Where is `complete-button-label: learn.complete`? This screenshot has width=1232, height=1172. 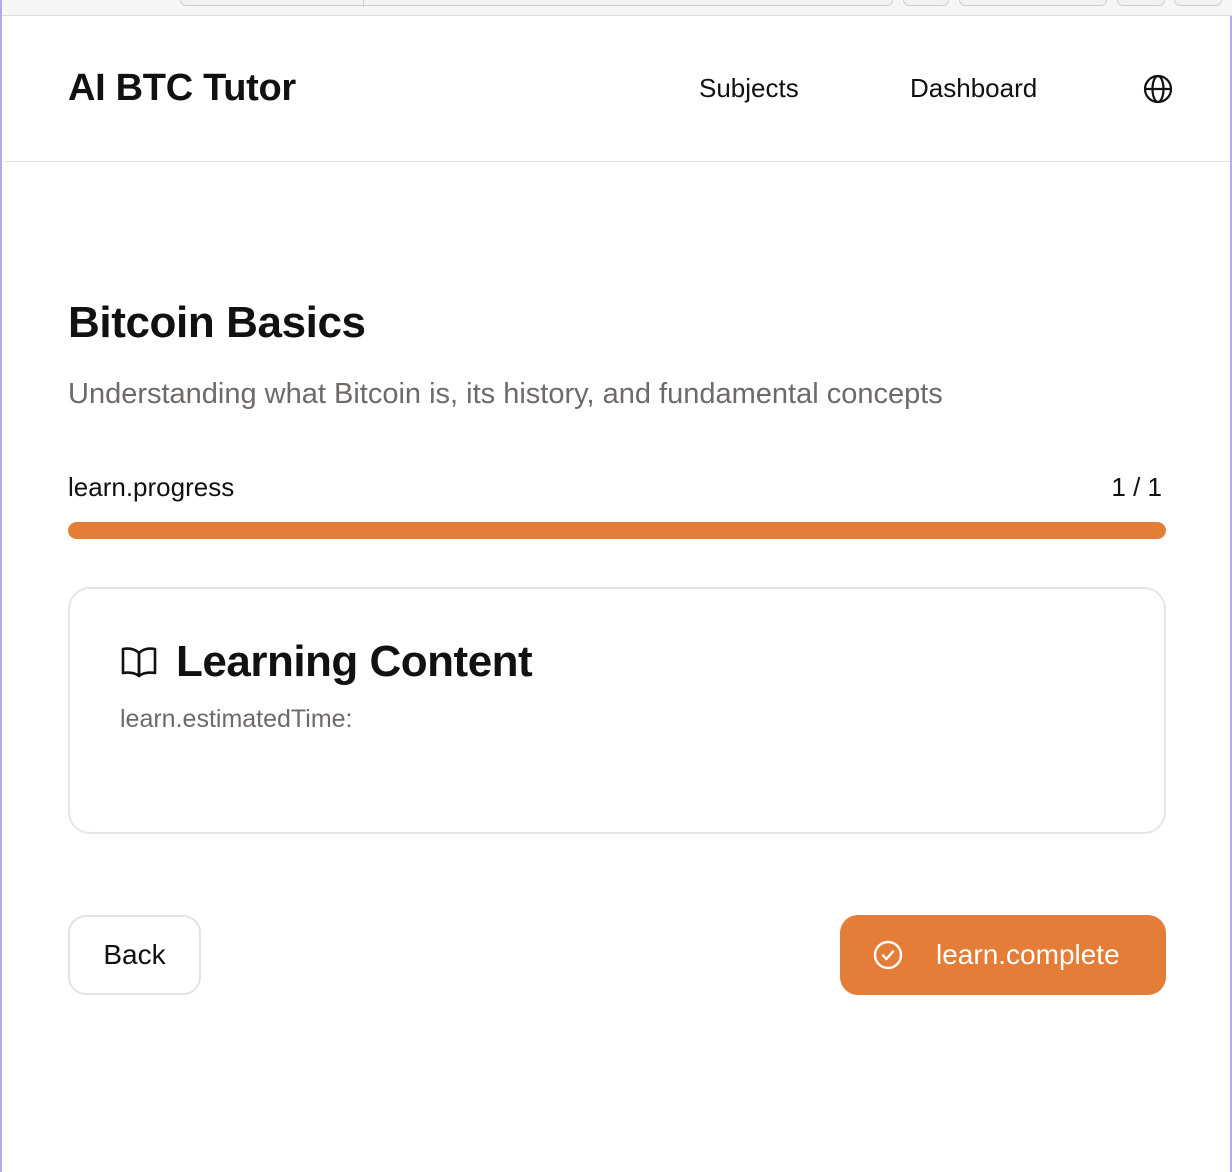
complete-button-label: learn.complete is located at coordinates (1028, 954).